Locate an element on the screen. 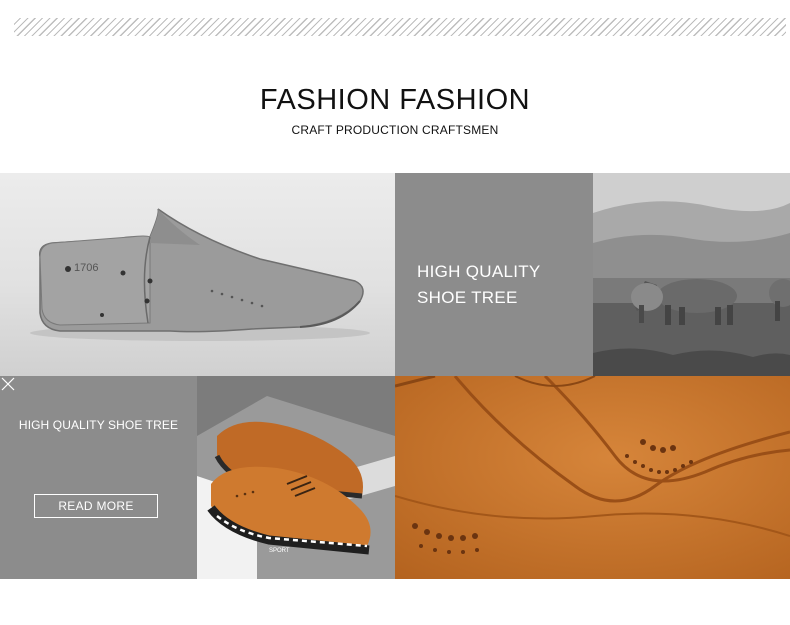 This screenshot has width=790, height=625. close-icon is located at coordinates (8, 384).